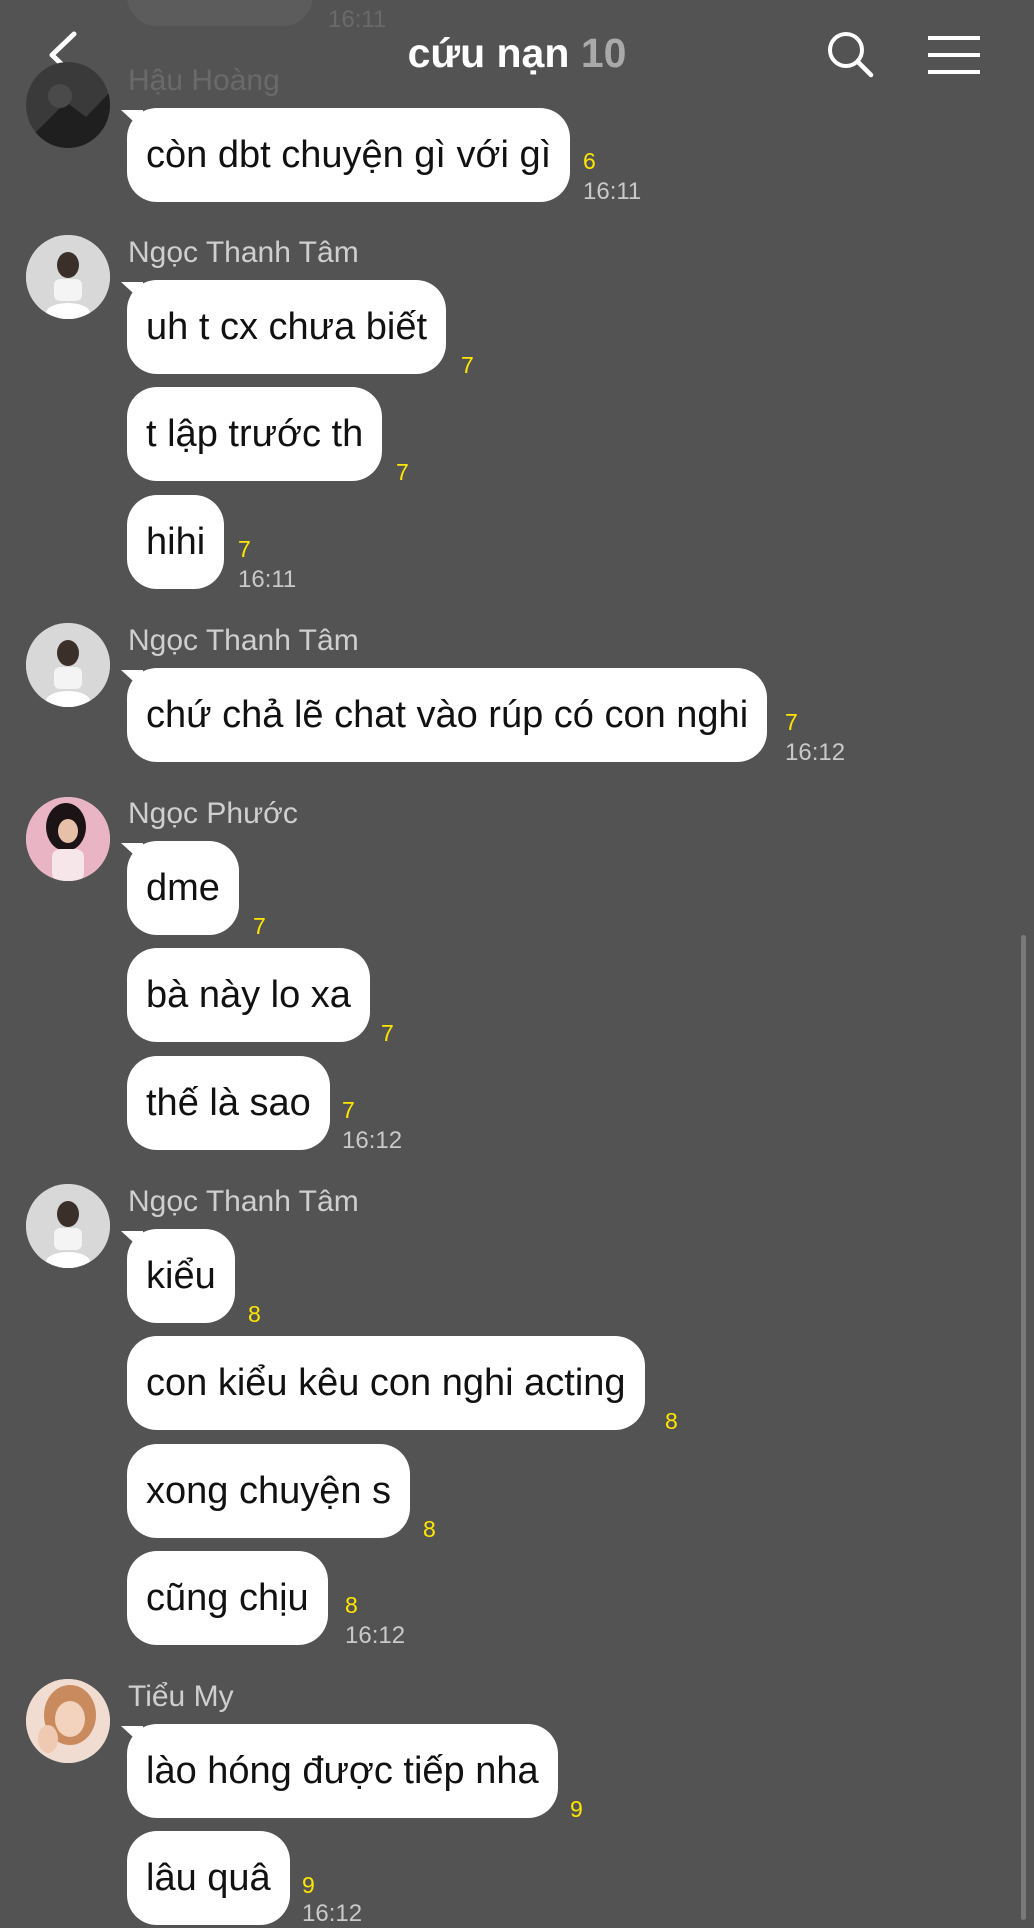 The height and width of the screenshot is (1928, 1034). I want to click on message-bubble: t lập trước th, so click(255, 434).